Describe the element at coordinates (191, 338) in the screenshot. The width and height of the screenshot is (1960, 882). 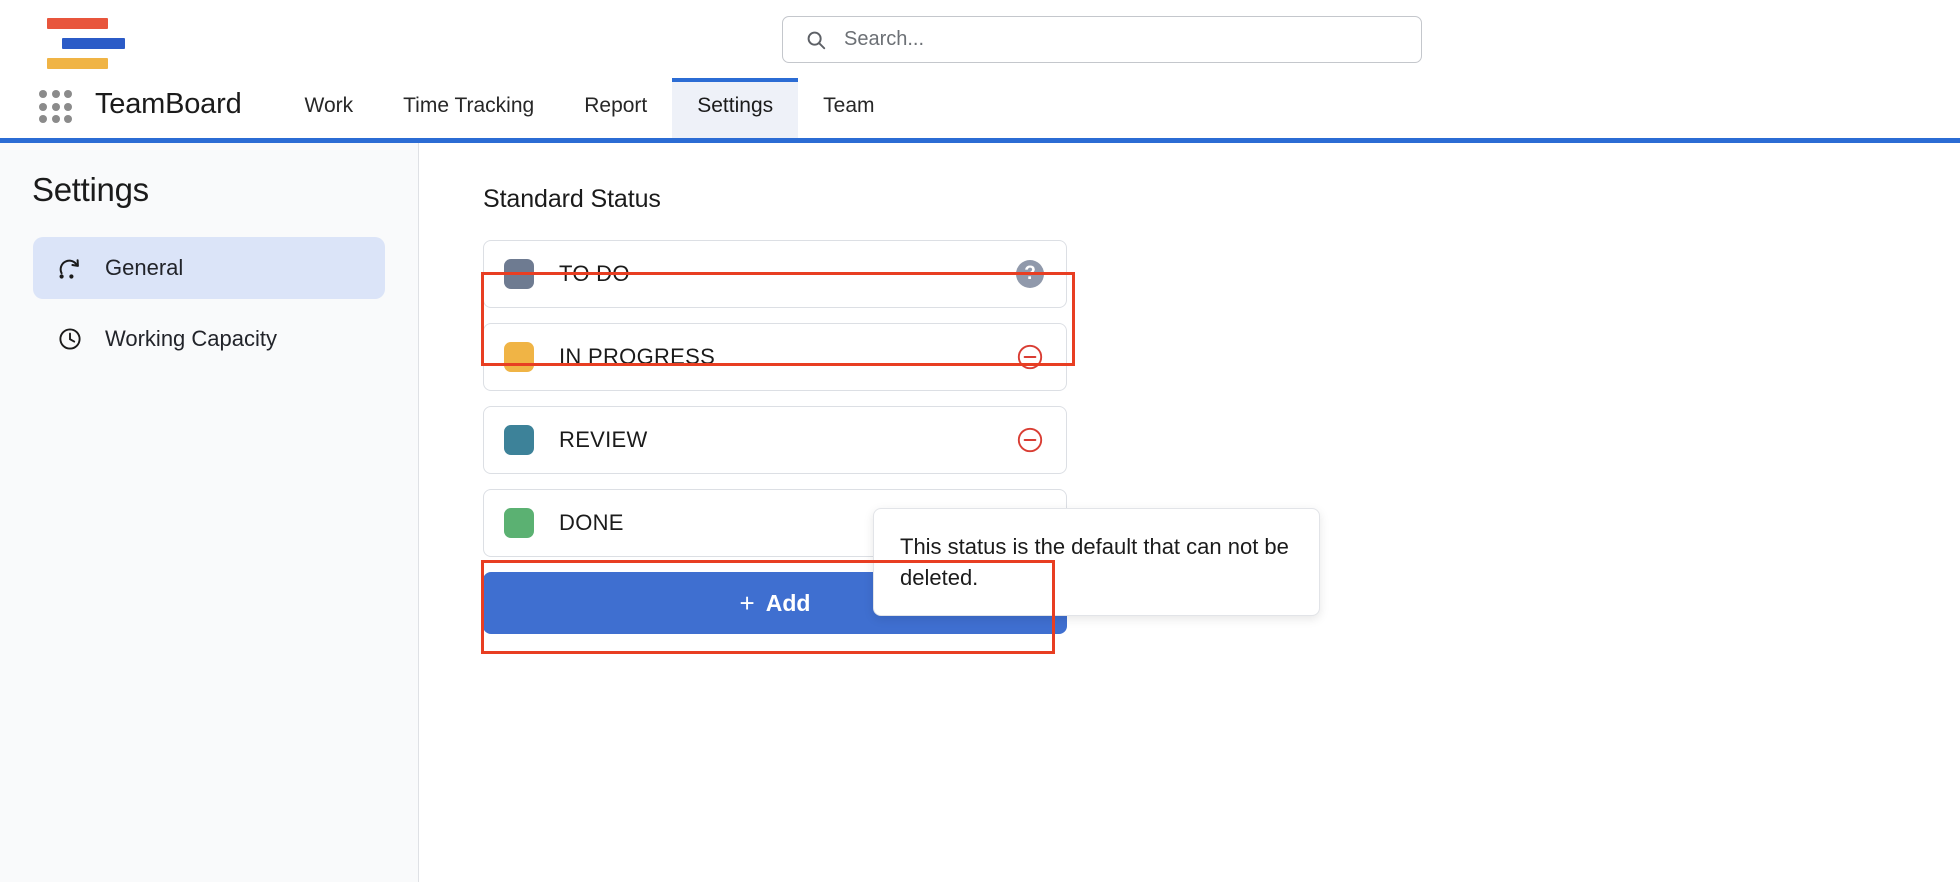
I see `sidebar-item-label: Working Capacity` at that location.